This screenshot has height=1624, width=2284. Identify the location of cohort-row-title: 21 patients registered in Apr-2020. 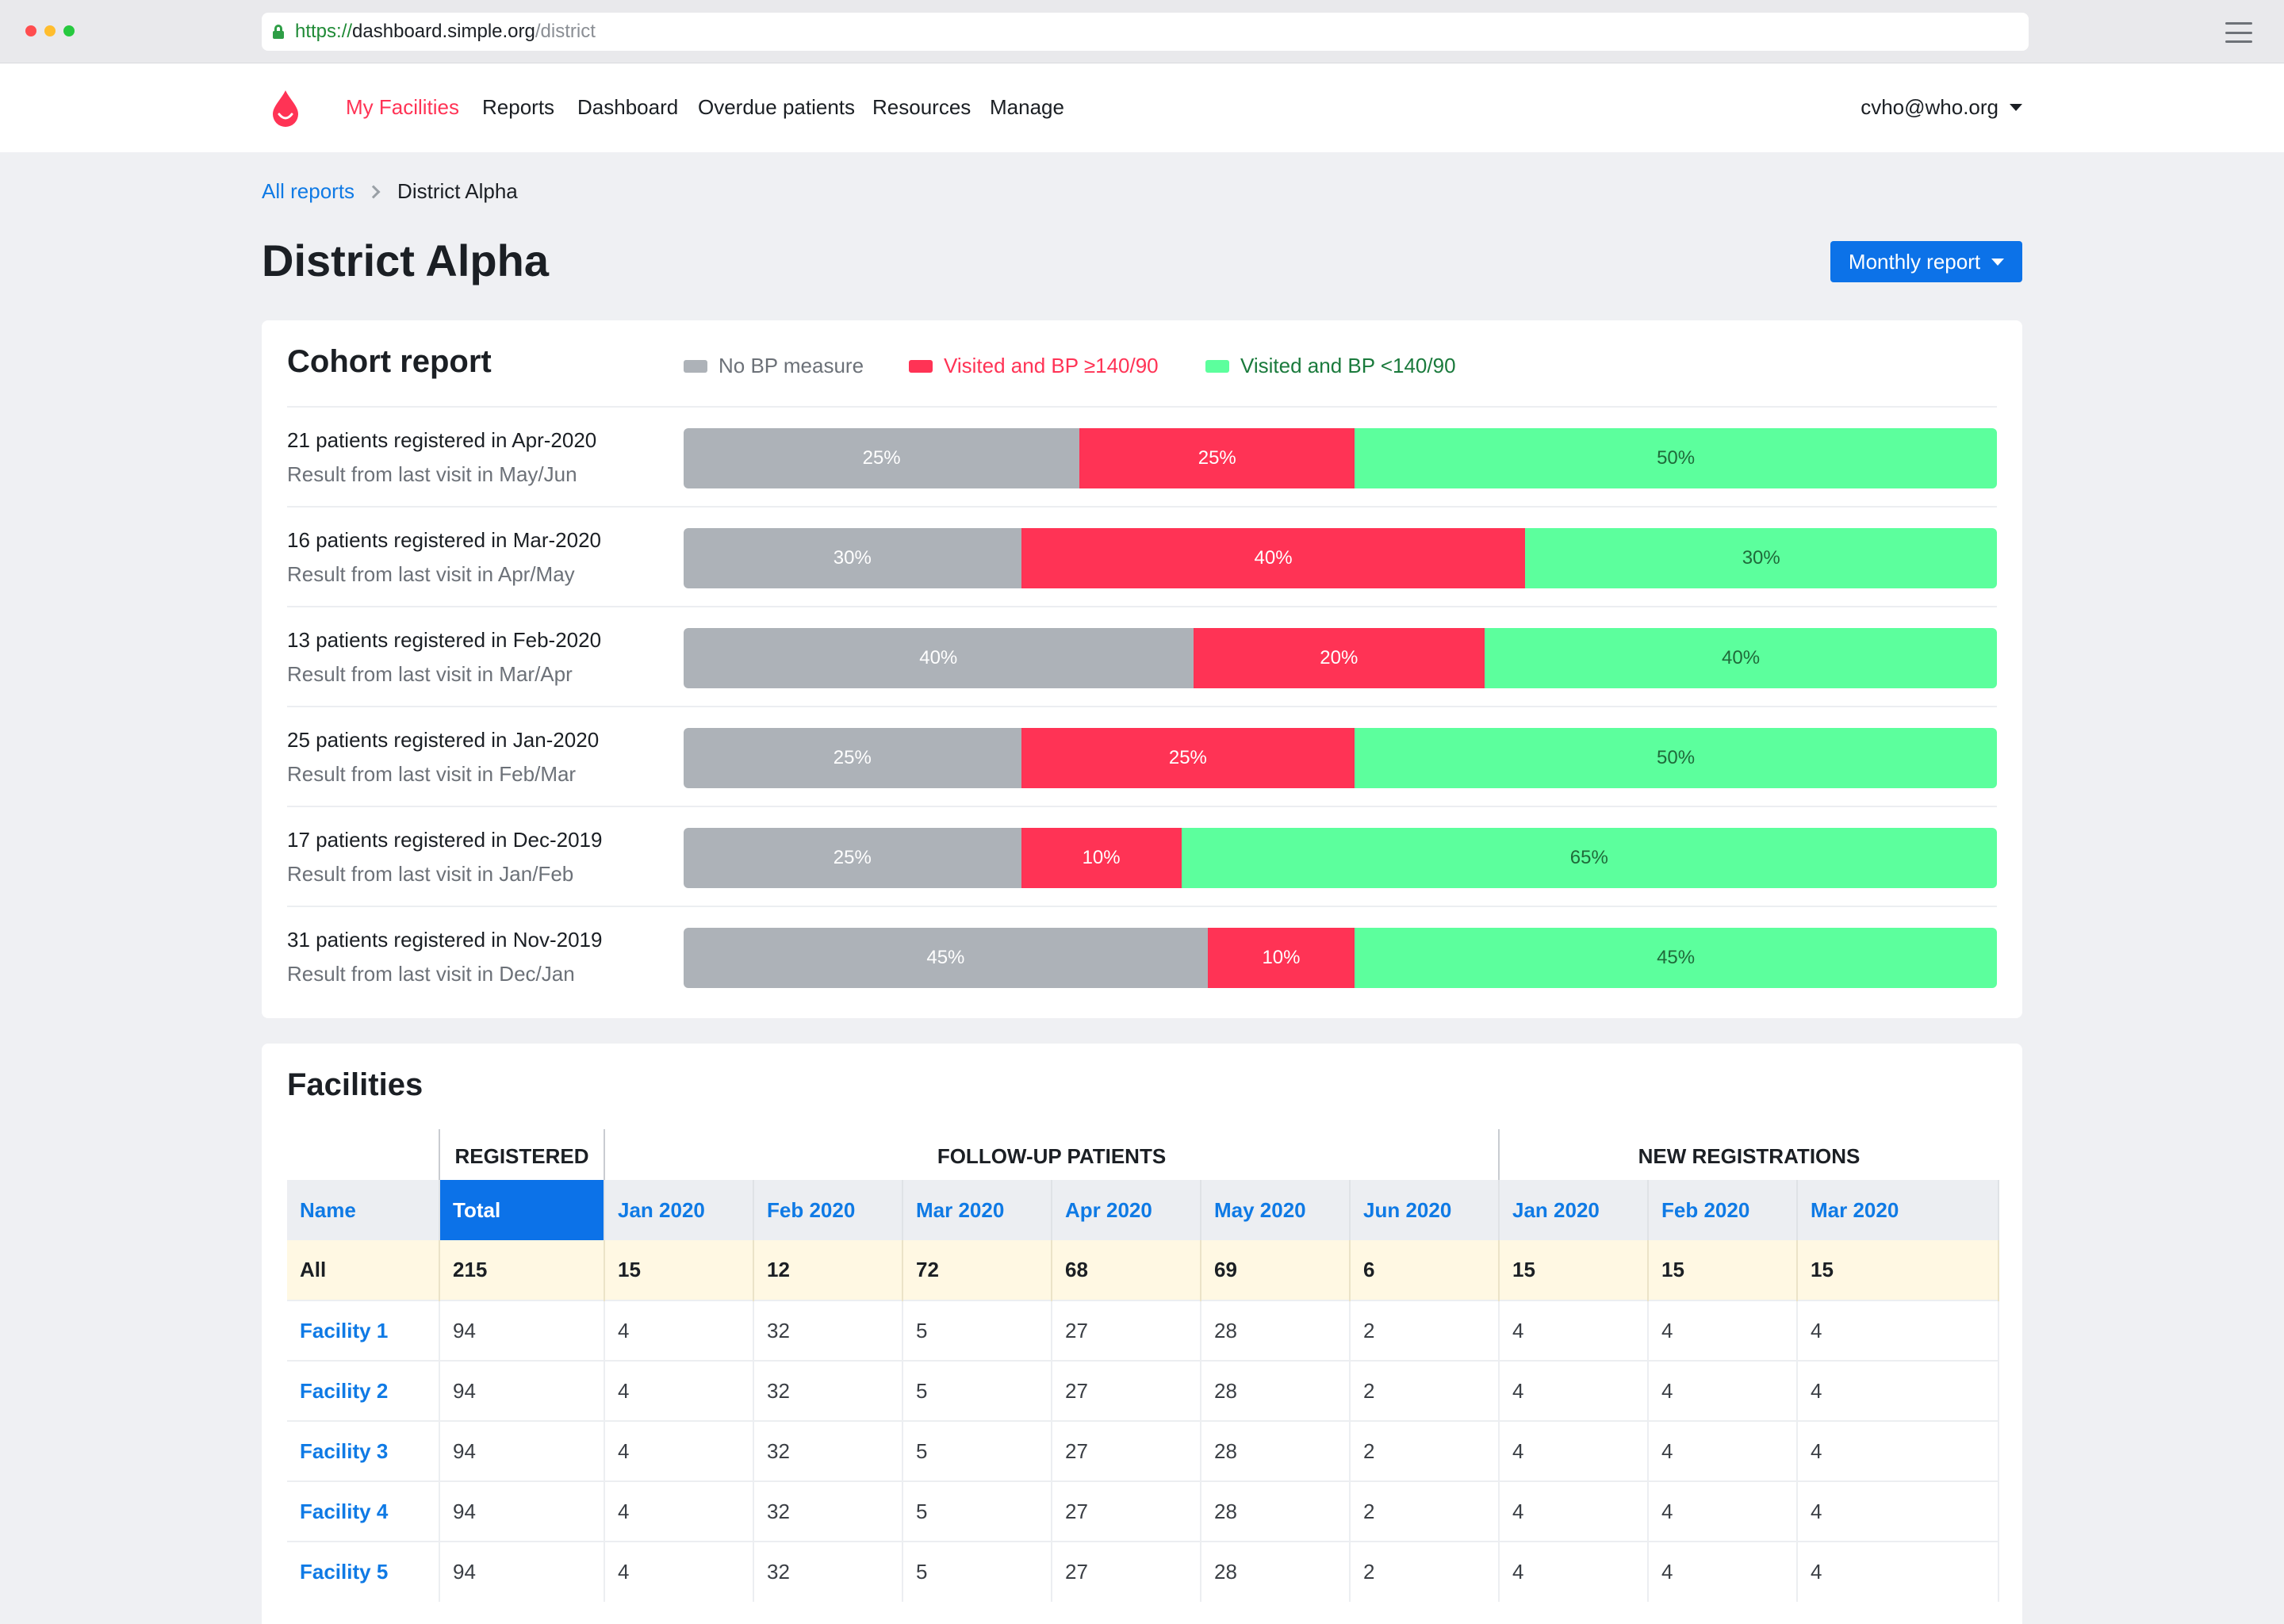
(442, 440).